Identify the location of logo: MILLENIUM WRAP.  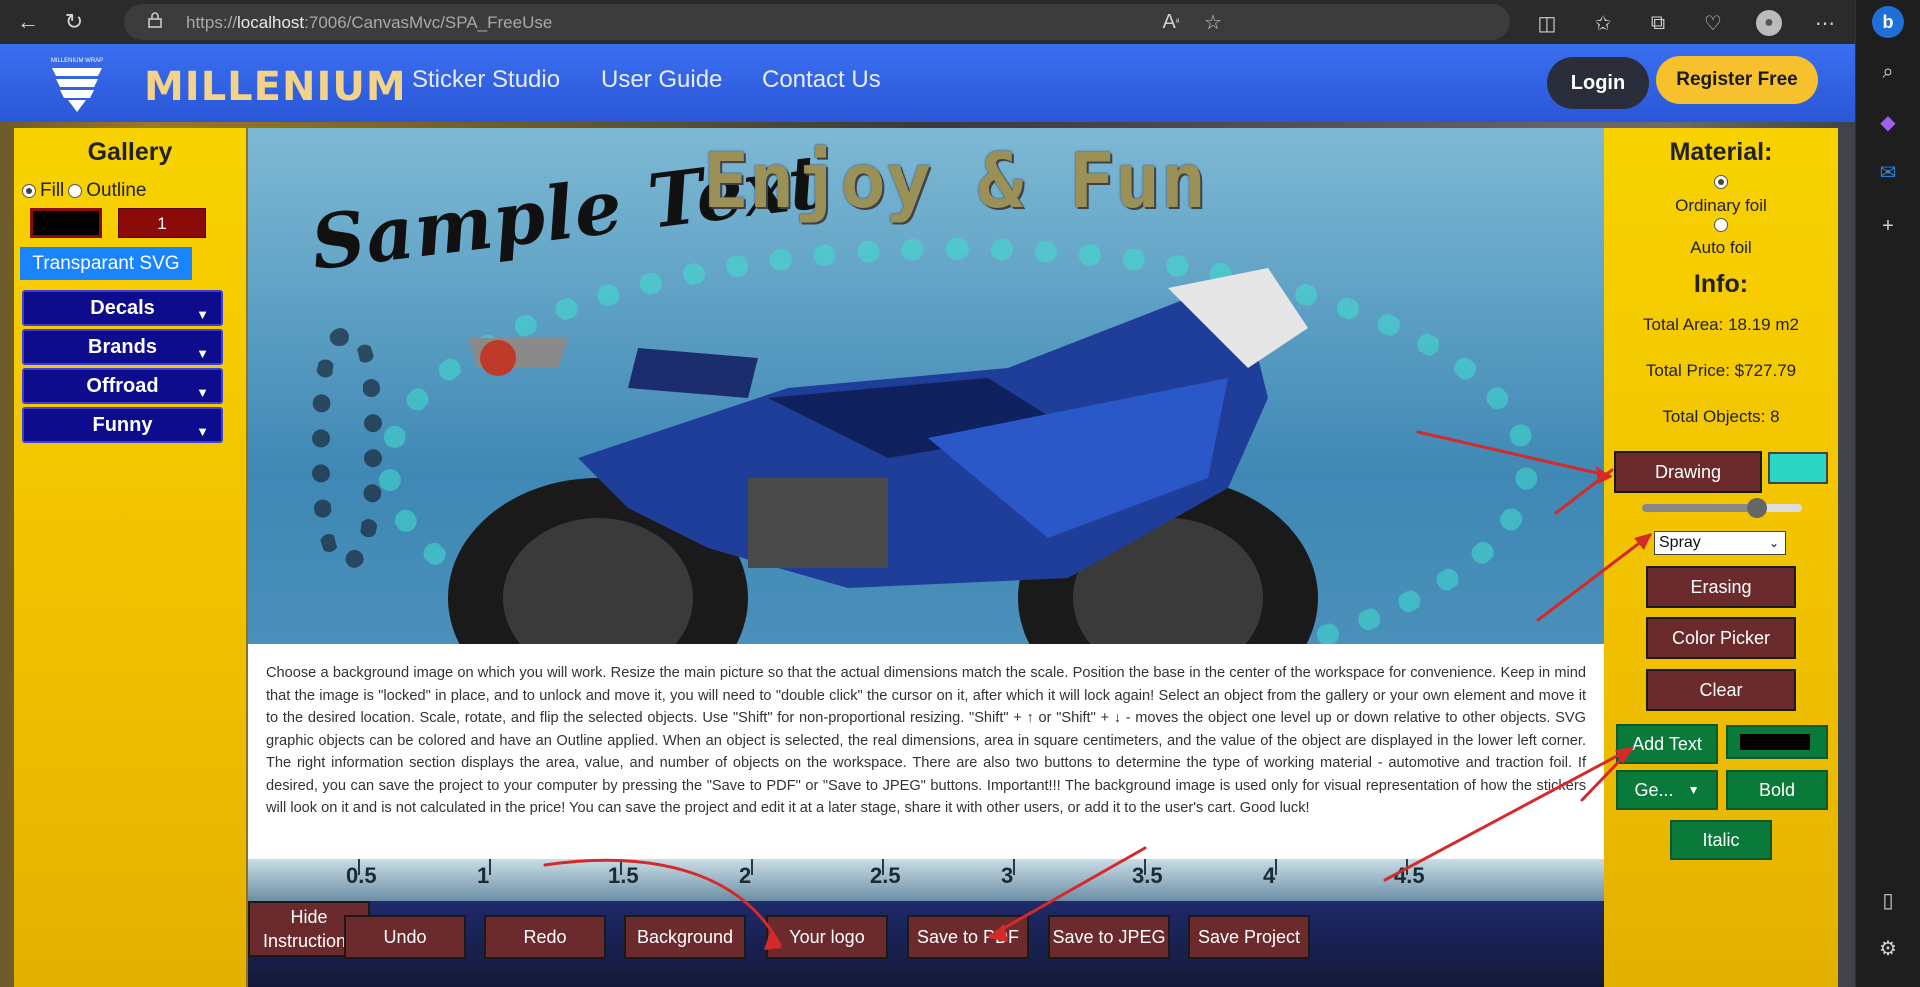
(77, 84).